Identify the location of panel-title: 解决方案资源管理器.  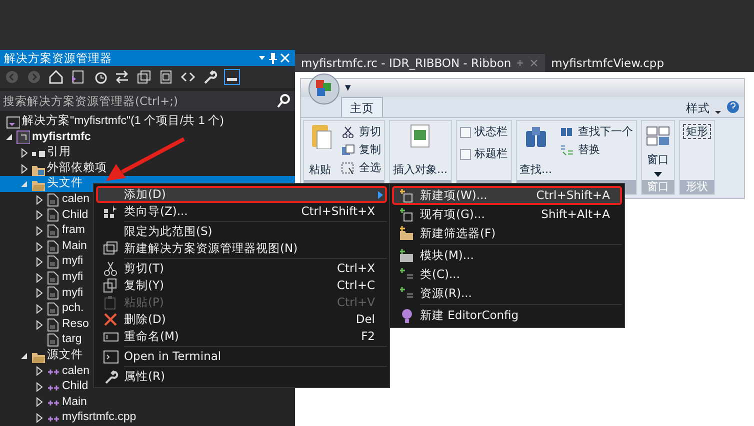
(58, 58).